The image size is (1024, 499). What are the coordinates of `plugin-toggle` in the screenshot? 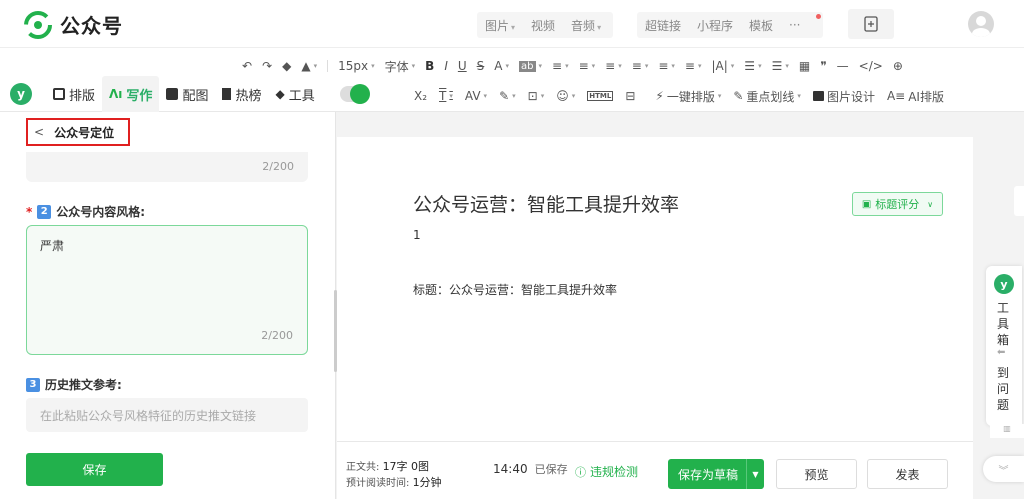 It's located at (354, 94).